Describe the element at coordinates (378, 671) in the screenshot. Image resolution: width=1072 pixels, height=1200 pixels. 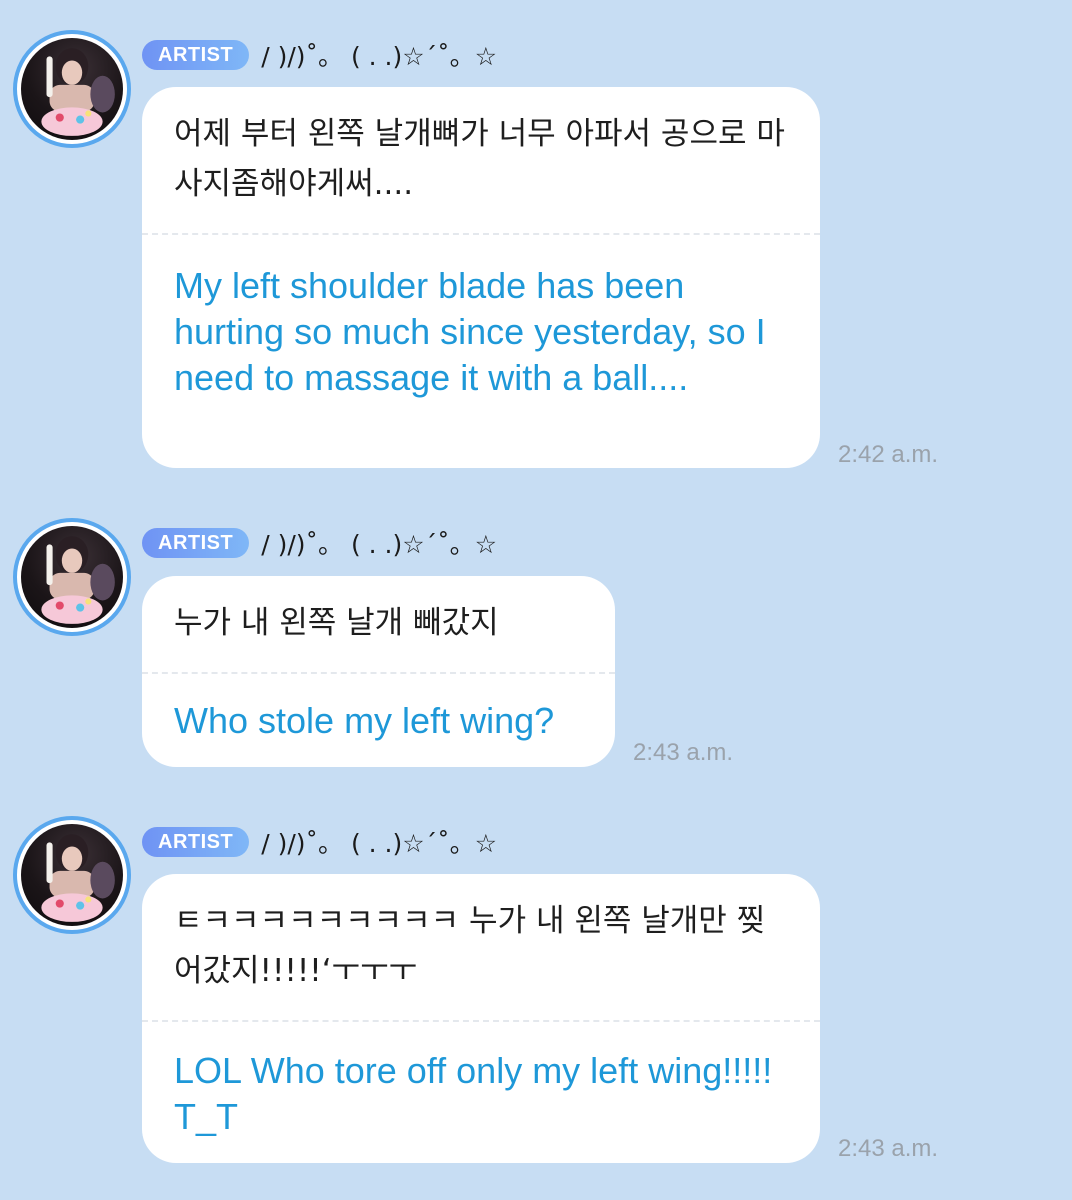
I see `message-bubble: 누가 내 왼쪽 날개 빼갔지 Who stole my left wing?` at that location.